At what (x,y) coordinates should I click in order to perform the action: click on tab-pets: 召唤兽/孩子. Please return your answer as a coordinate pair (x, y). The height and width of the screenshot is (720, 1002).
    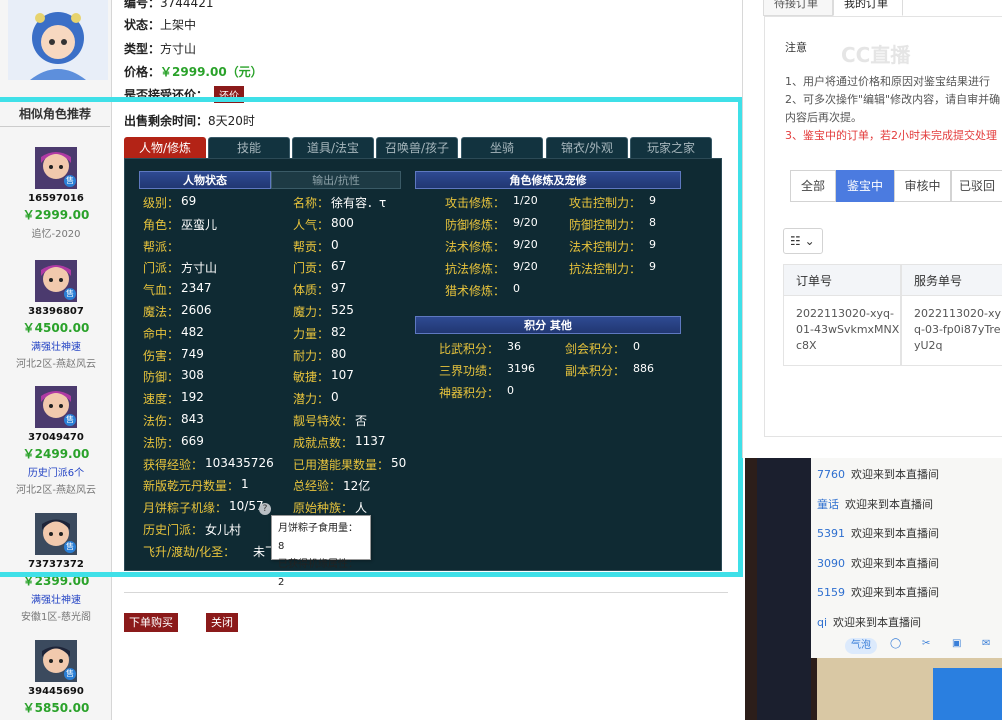
    Looking at the image, I should click on (417, 147).